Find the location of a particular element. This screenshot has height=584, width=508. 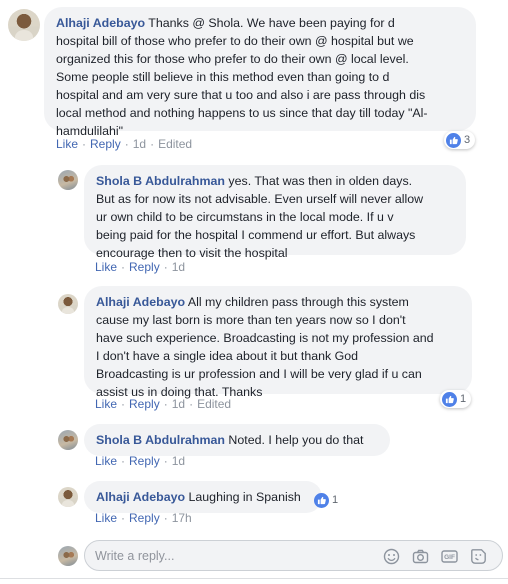

gif-icon: GIF is located at coordinates (449, 556).